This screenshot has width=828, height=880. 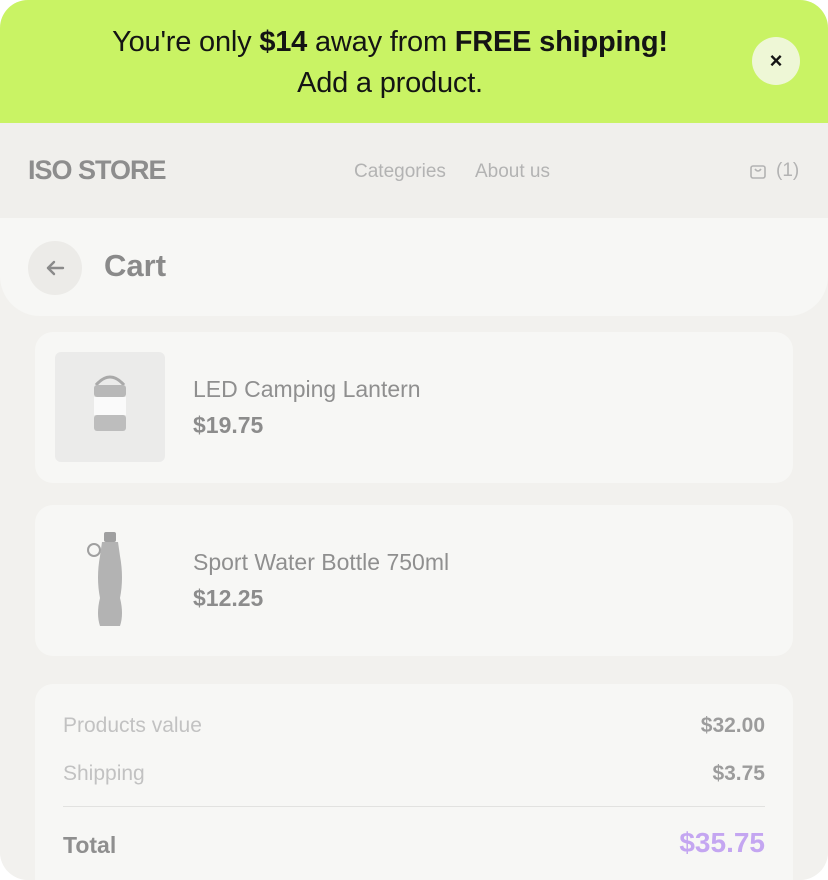 I want to click on products-value: $32.00, so click(x=732, y=725).